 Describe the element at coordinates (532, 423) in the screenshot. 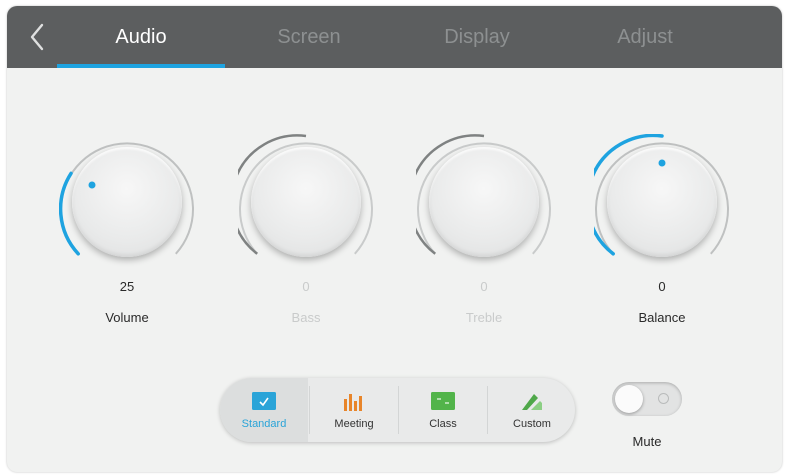

I see `mode-custom-label: Custom` at that location.